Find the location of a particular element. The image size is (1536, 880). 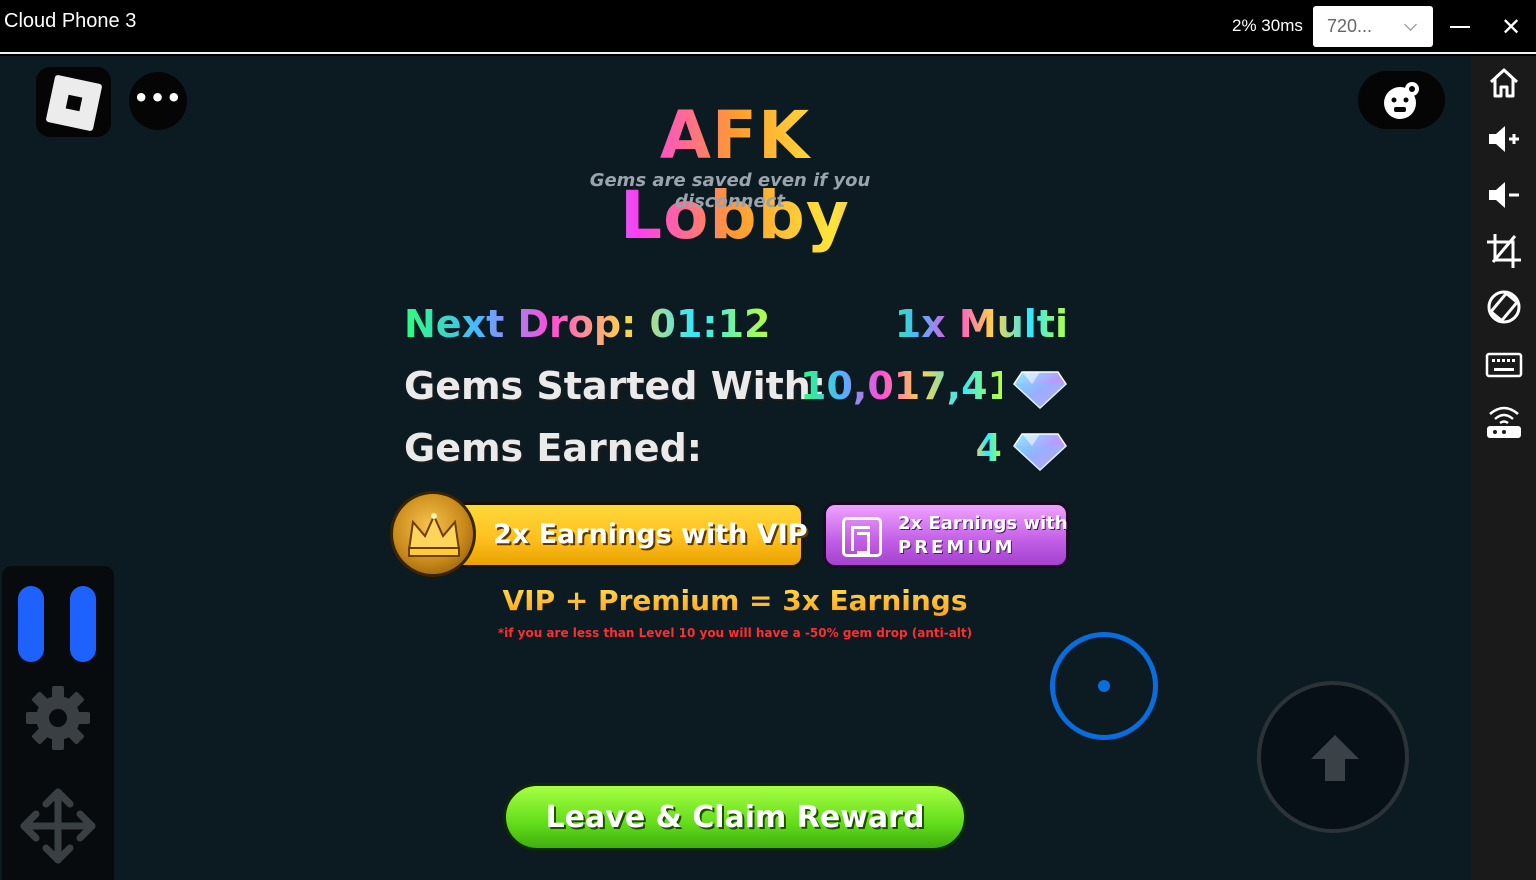

roblox-menu-button is located at coordinates (73, 102).